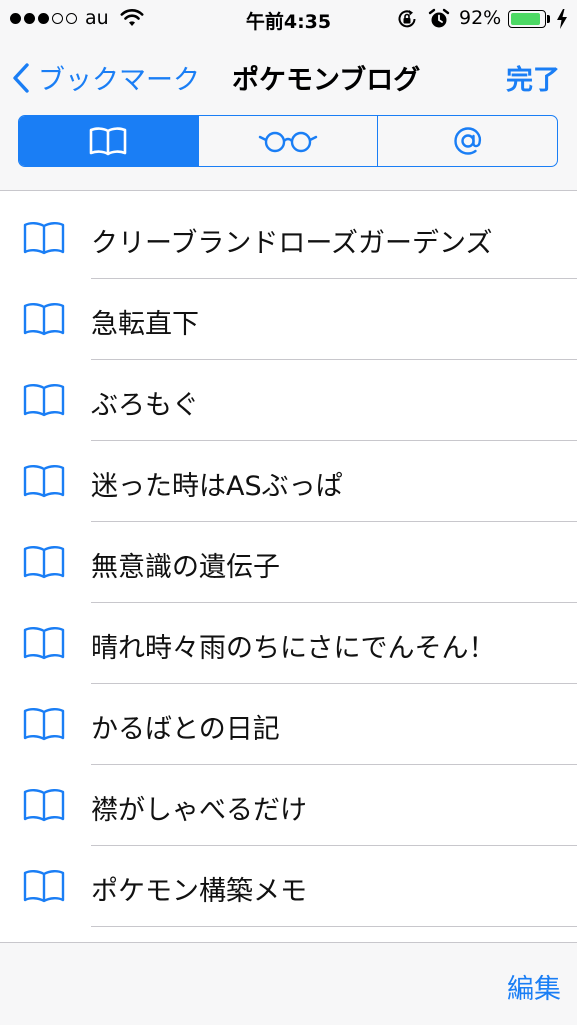 This screenshot has height=1025, width=577. I want to click on bookmark-row: かるばとの日記, so click(288, 724).